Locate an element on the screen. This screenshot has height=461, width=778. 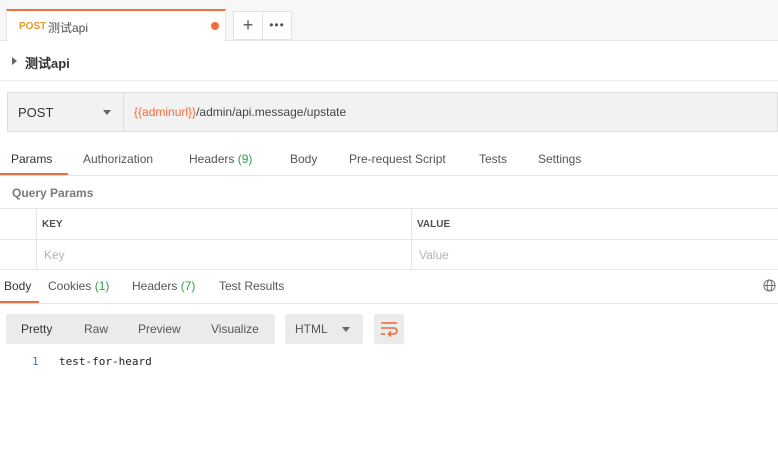
tab-settings: Settings is located at coordinates (559, 159).